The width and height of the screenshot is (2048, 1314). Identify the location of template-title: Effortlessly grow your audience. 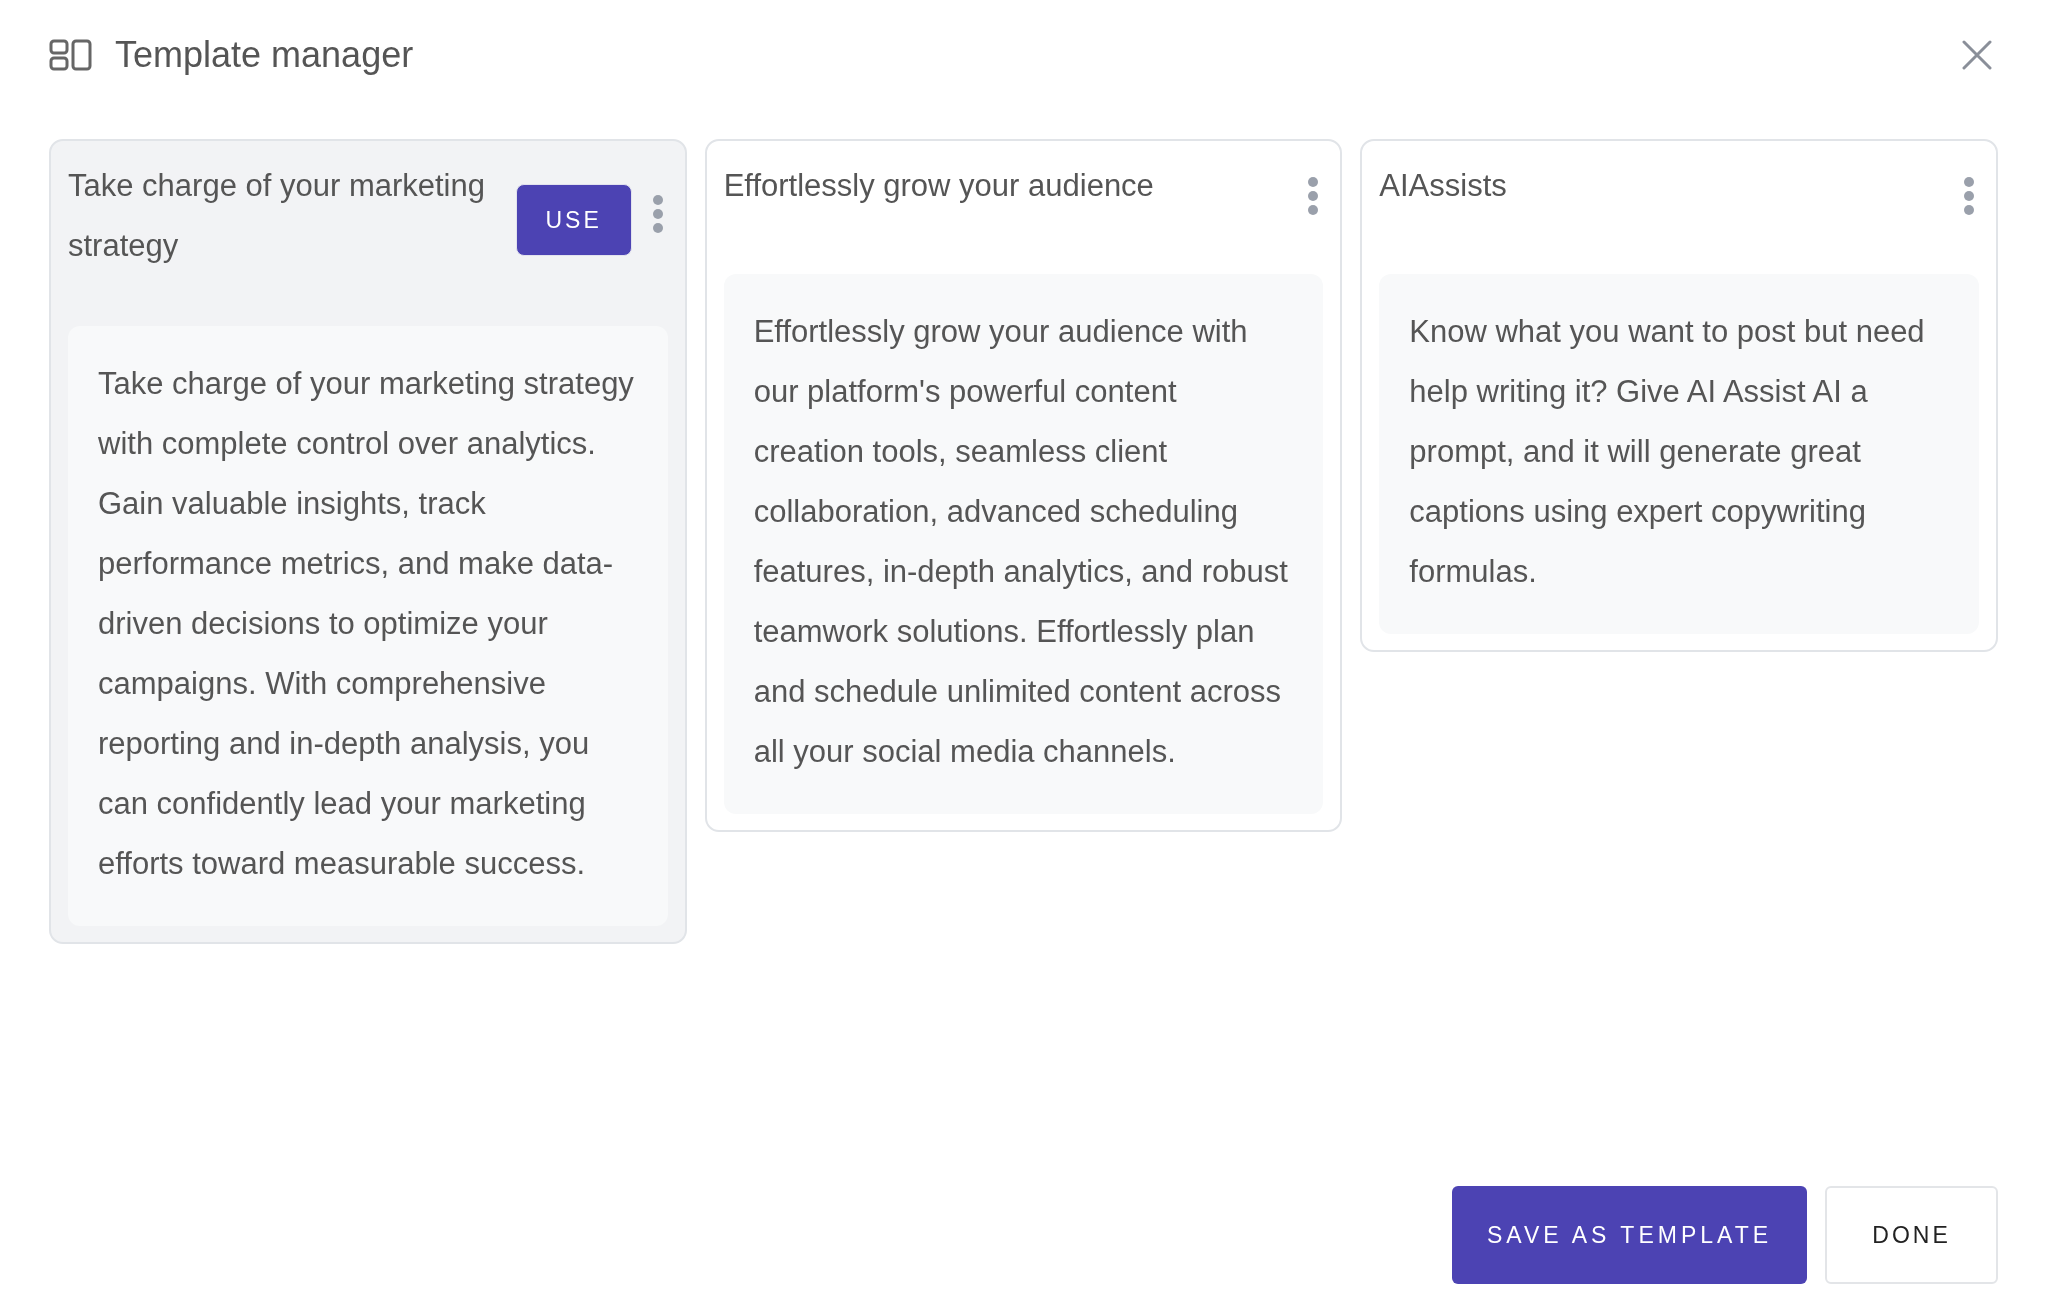
(939, 186).